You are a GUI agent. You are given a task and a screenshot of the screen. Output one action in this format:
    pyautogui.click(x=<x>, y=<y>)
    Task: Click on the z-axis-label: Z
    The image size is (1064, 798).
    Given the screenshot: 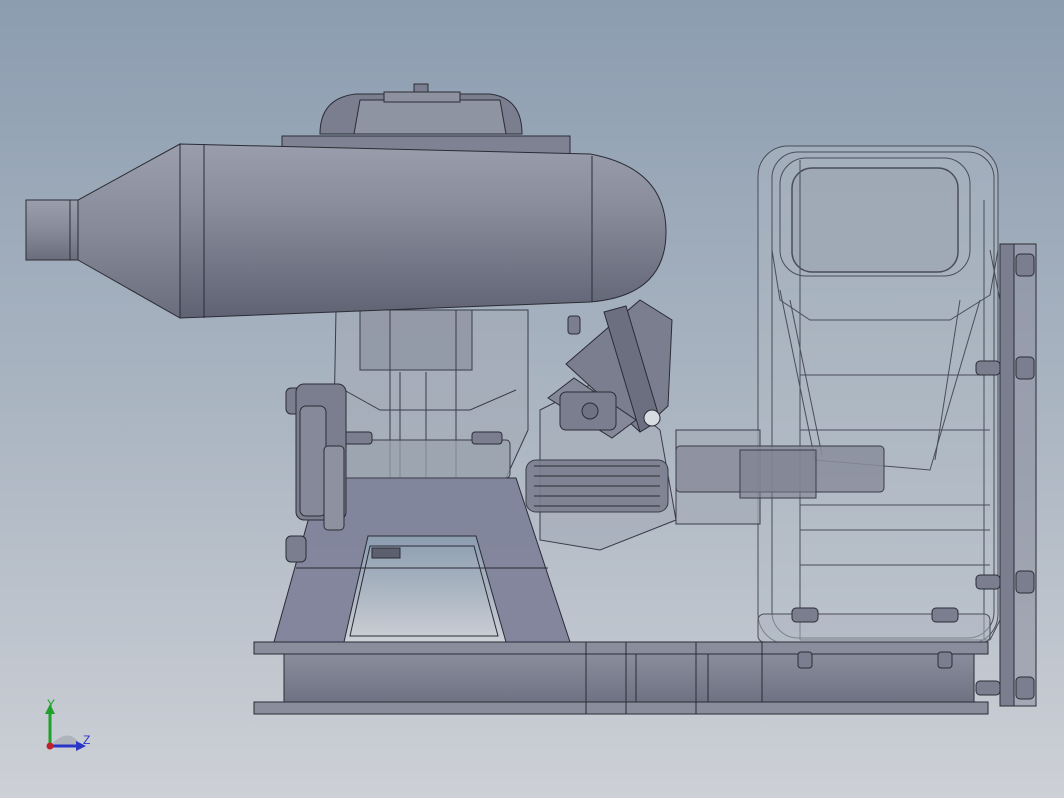 What is the action you would take?
    pyautogui.click(x=87, y=740)
    